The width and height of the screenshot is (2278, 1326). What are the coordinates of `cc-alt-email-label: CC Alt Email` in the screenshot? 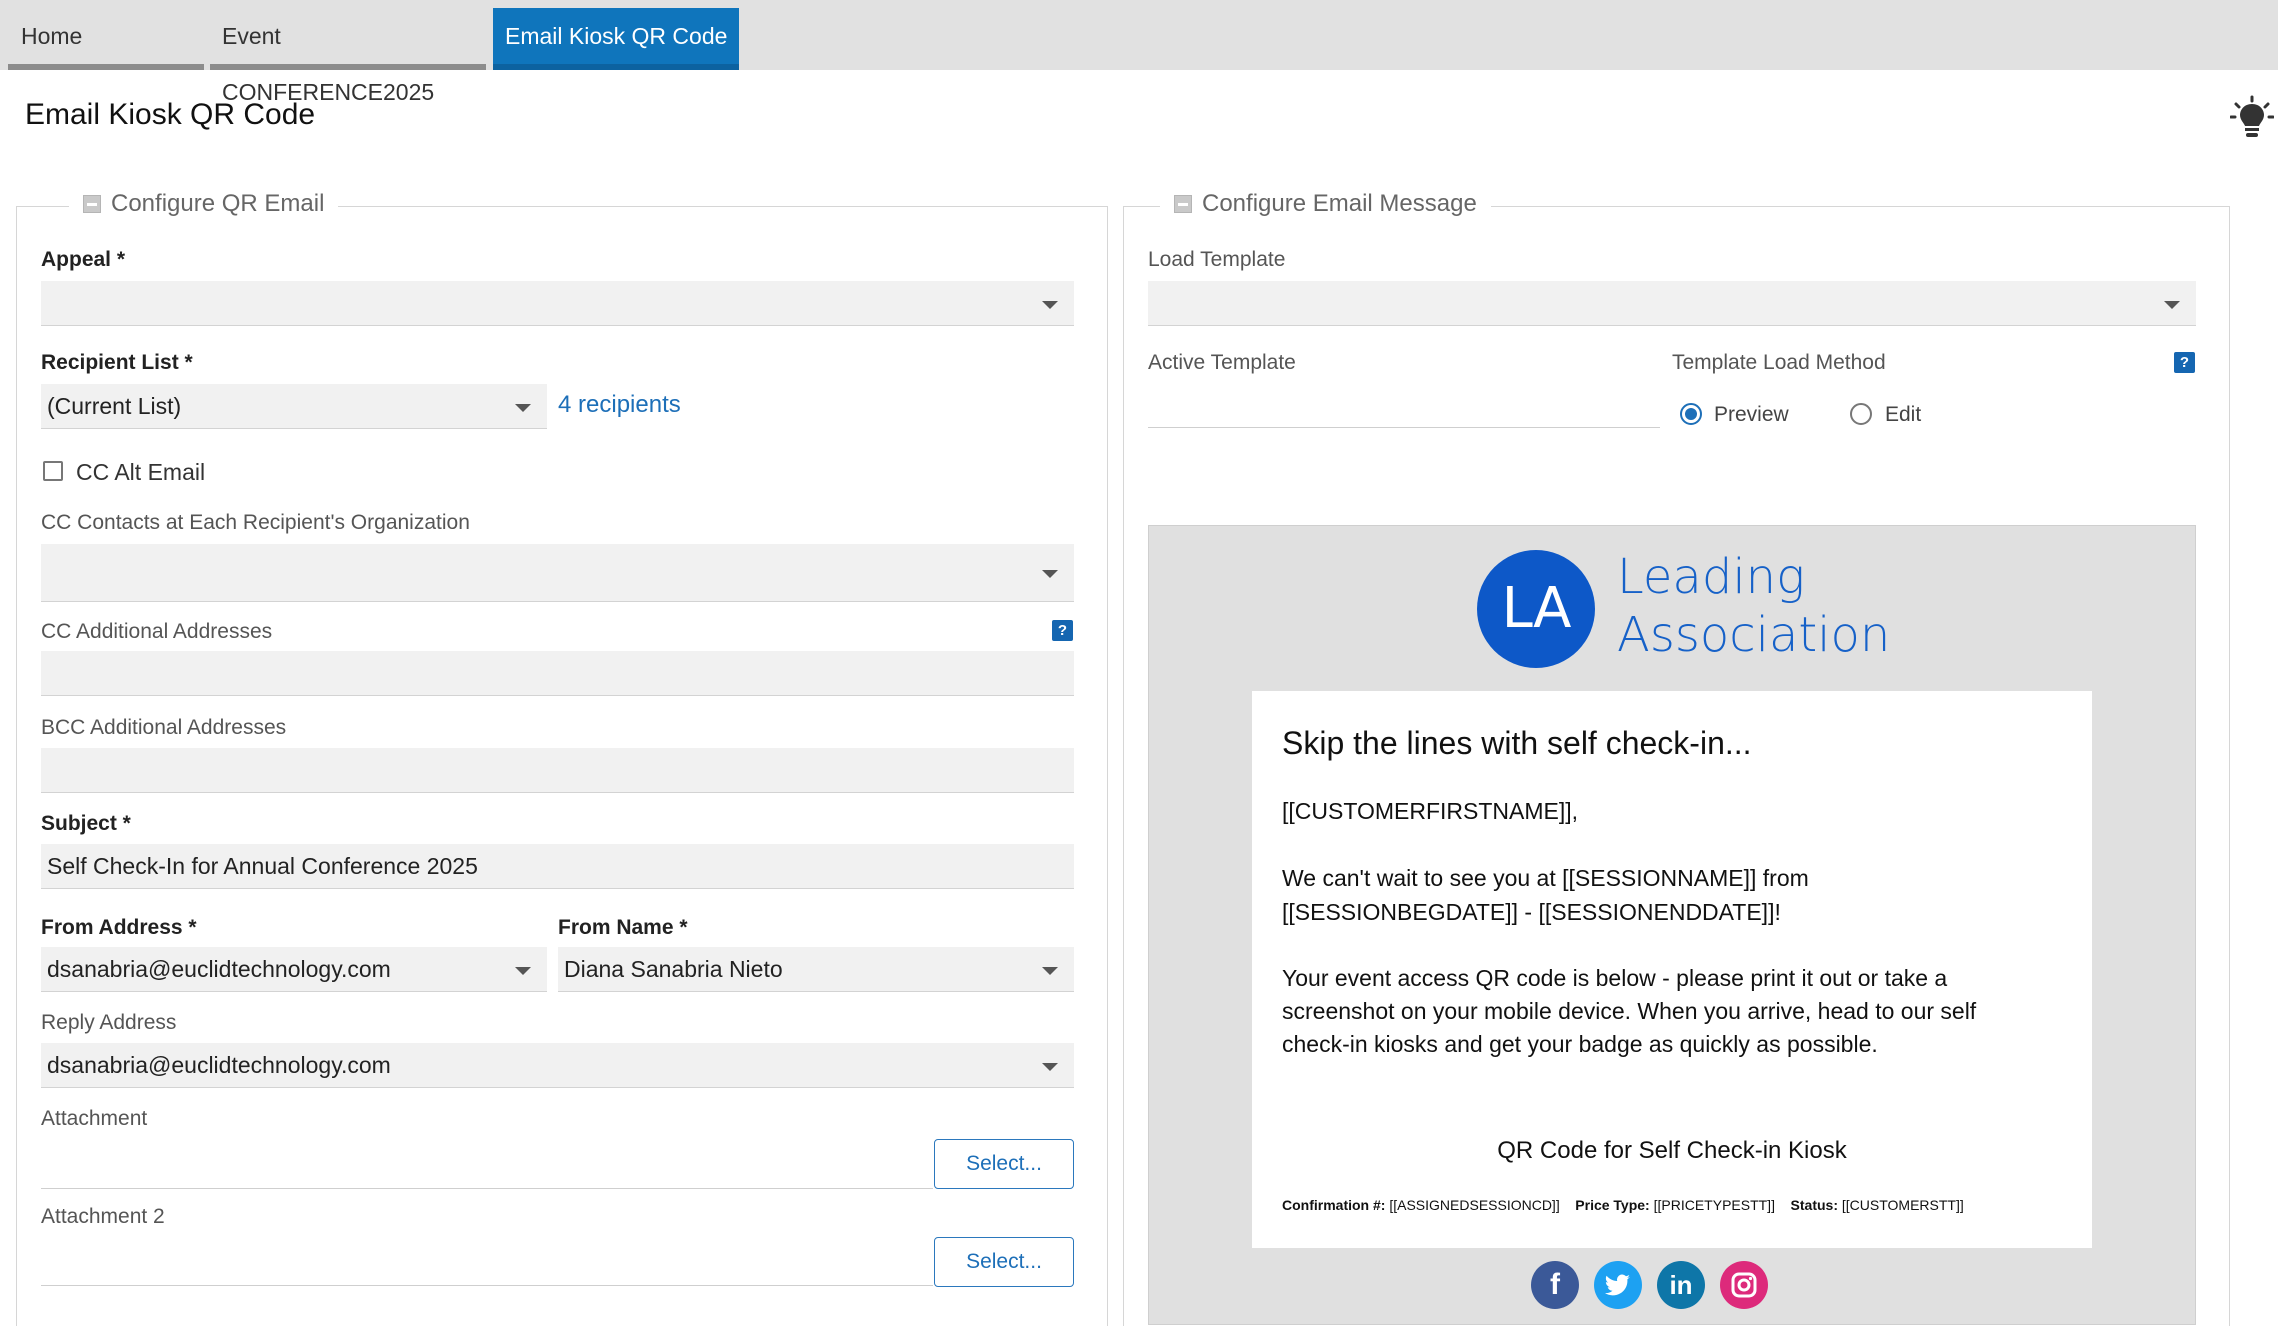 It's located at (141, 472).